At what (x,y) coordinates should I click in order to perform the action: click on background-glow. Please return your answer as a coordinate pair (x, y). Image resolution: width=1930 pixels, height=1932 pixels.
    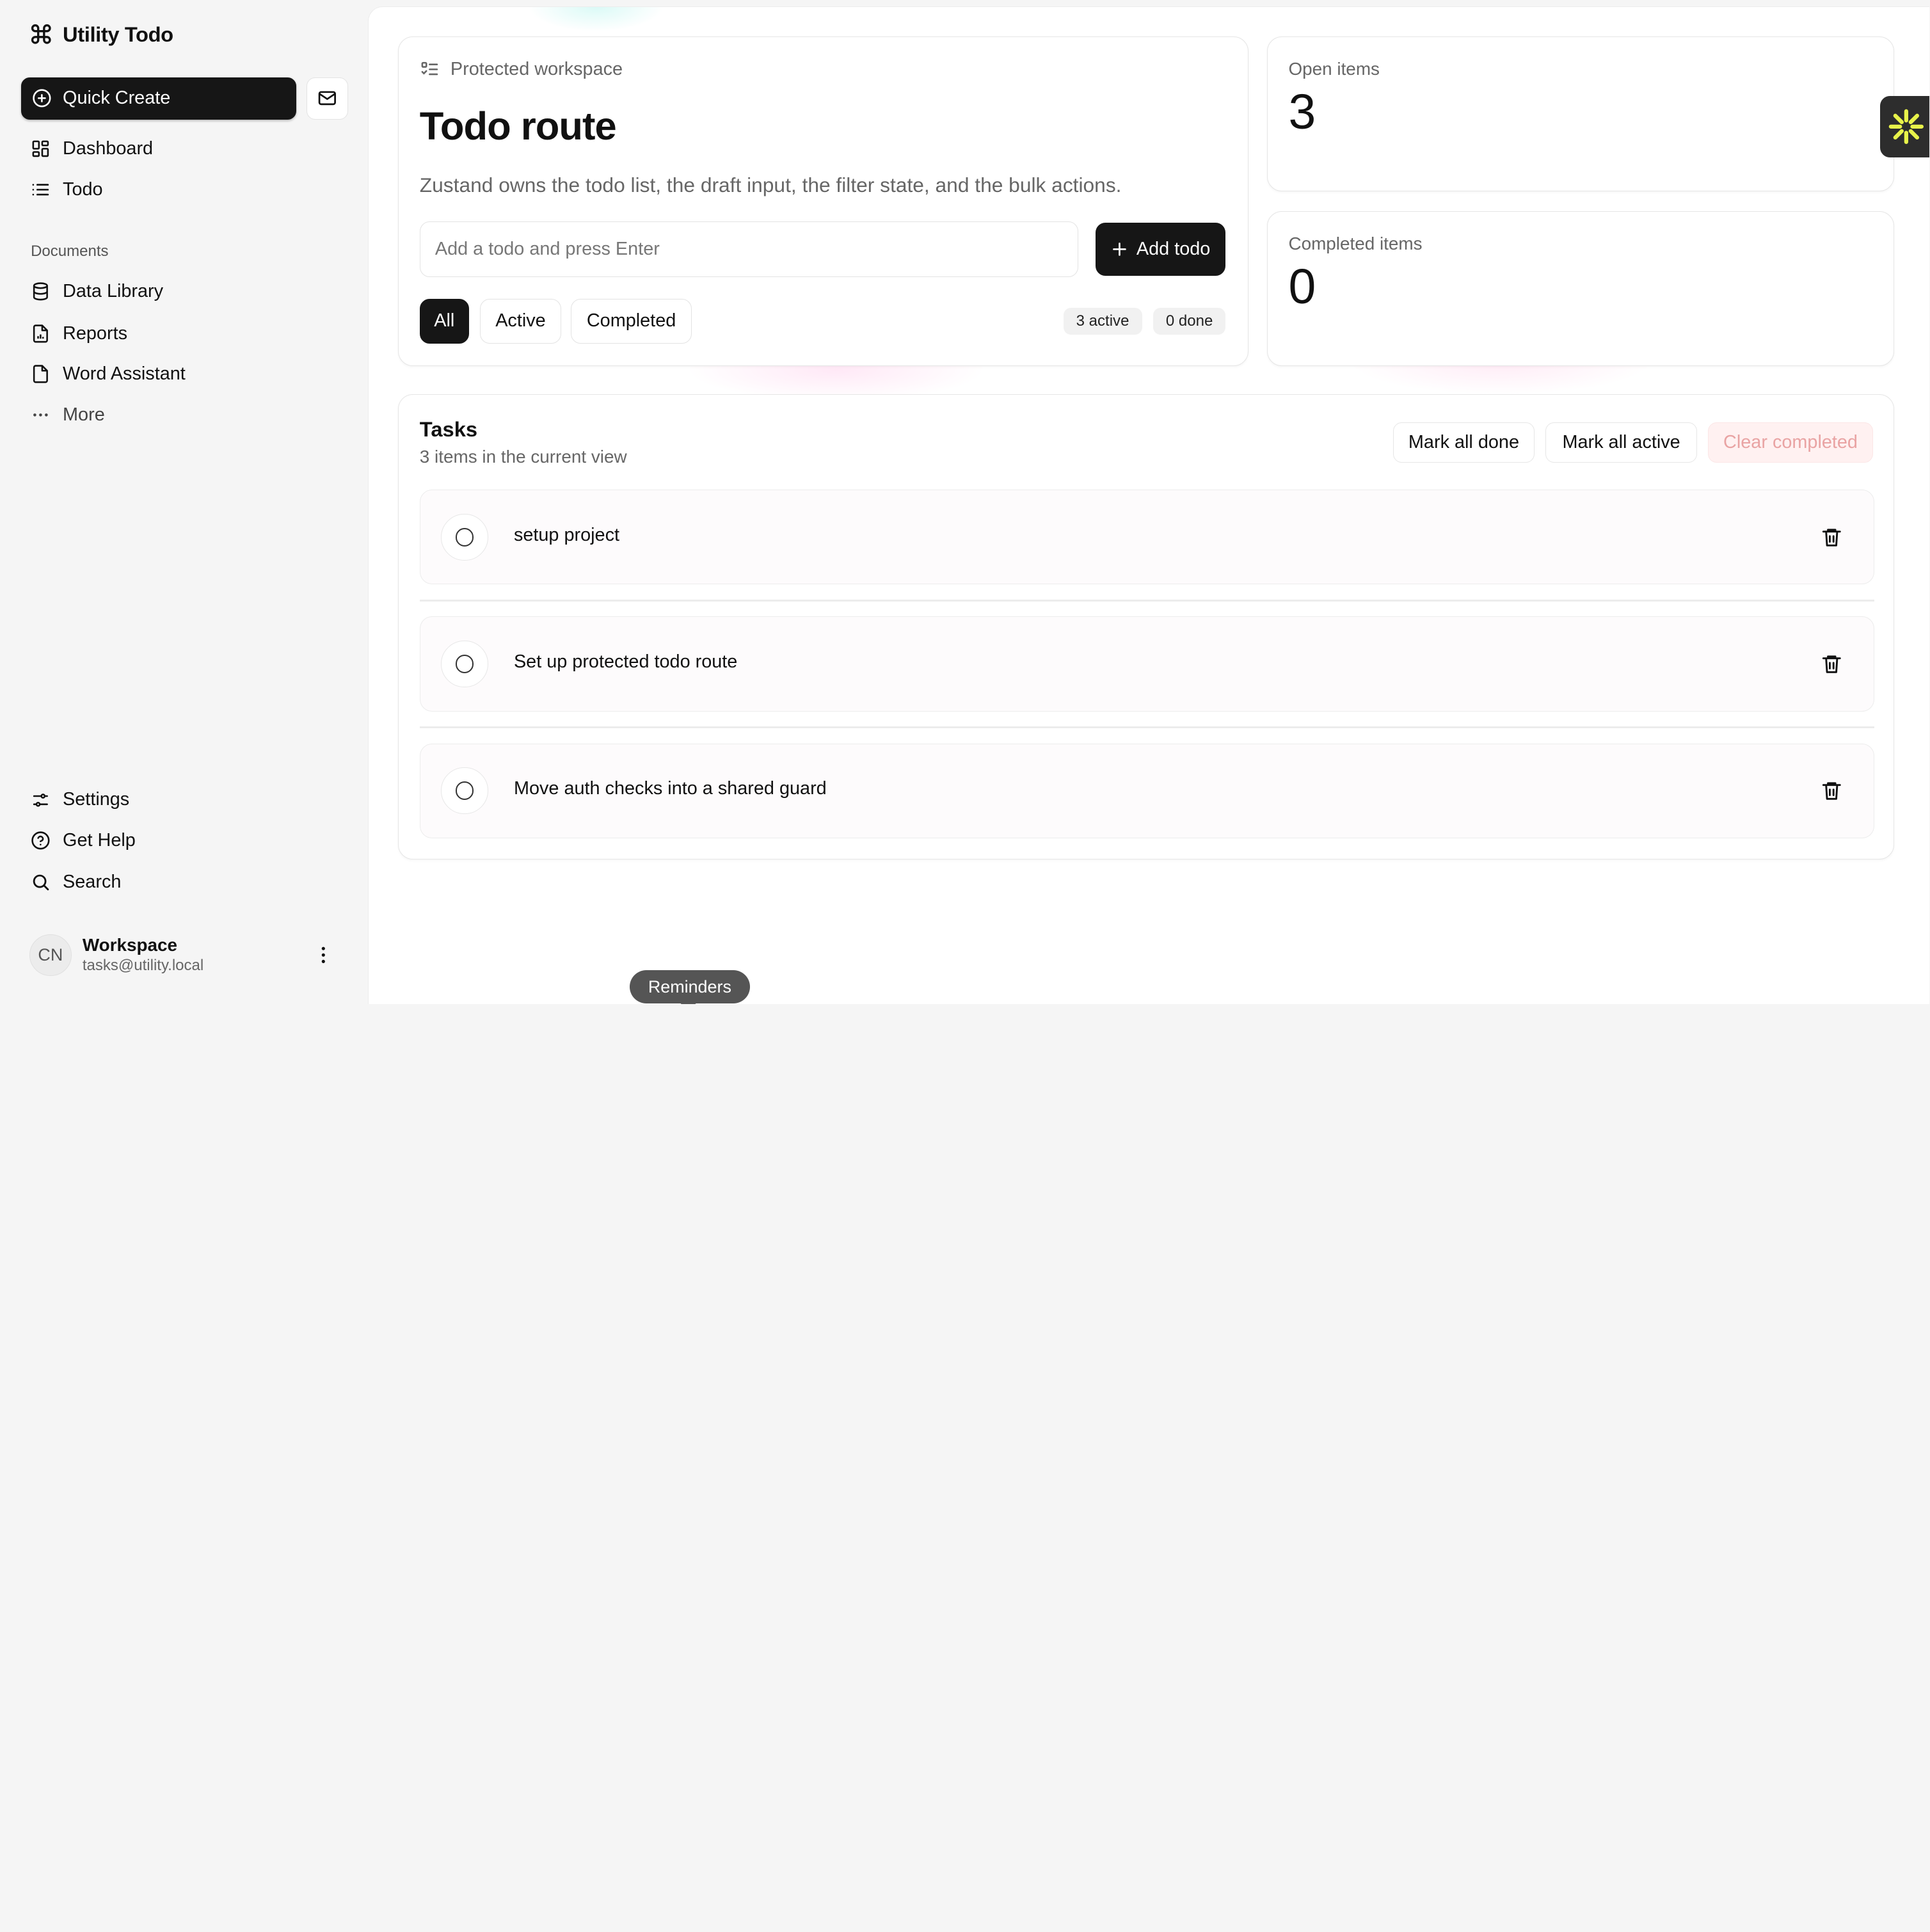
    Looking at the image, I should click on (596, 19).